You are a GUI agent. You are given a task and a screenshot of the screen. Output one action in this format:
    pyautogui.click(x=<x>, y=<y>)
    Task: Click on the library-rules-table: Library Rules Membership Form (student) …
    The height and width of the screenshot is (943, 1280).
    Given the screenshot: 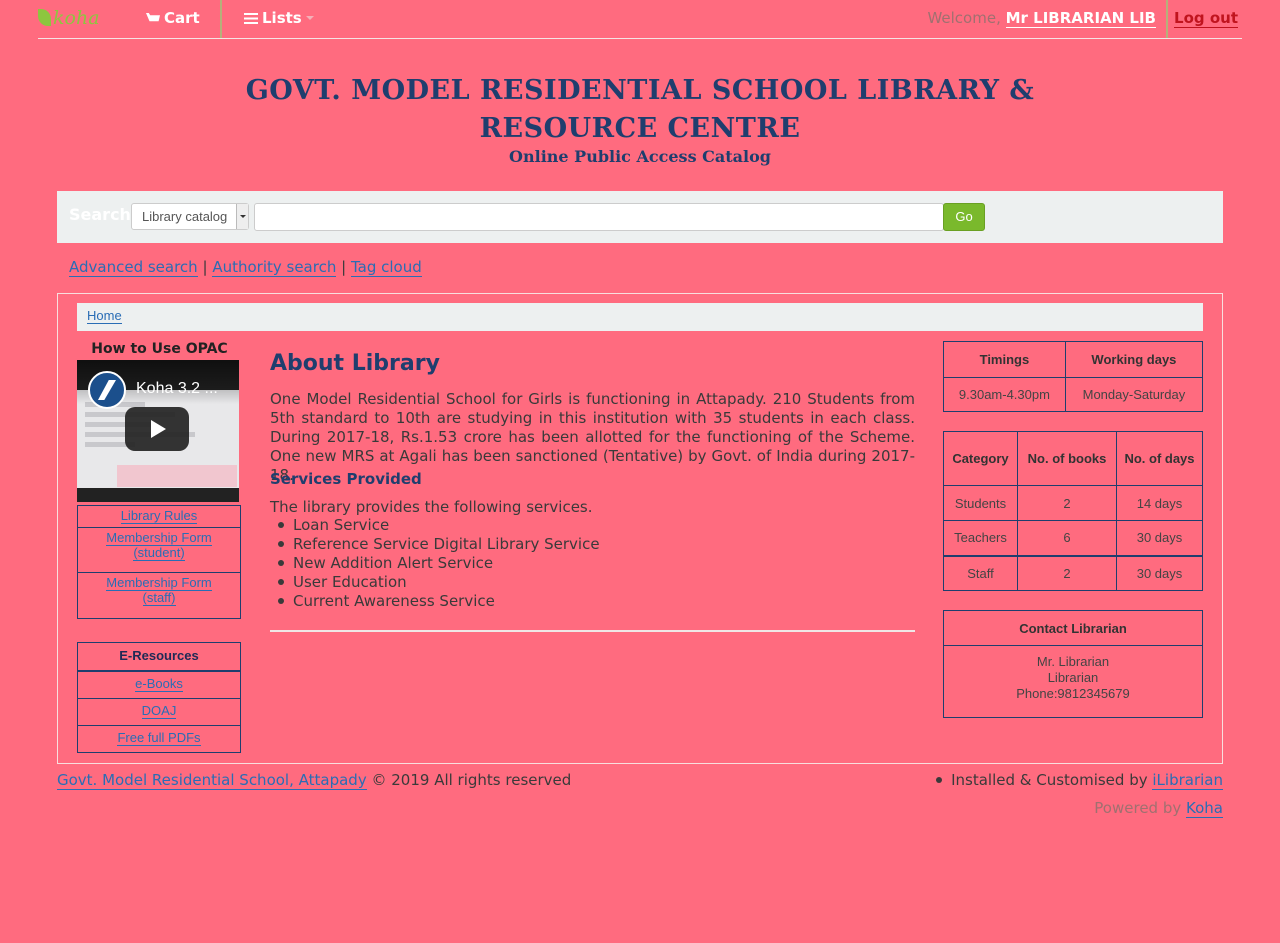 What is the action you would take?
    pyautogui.click(x=159, y=562)
    